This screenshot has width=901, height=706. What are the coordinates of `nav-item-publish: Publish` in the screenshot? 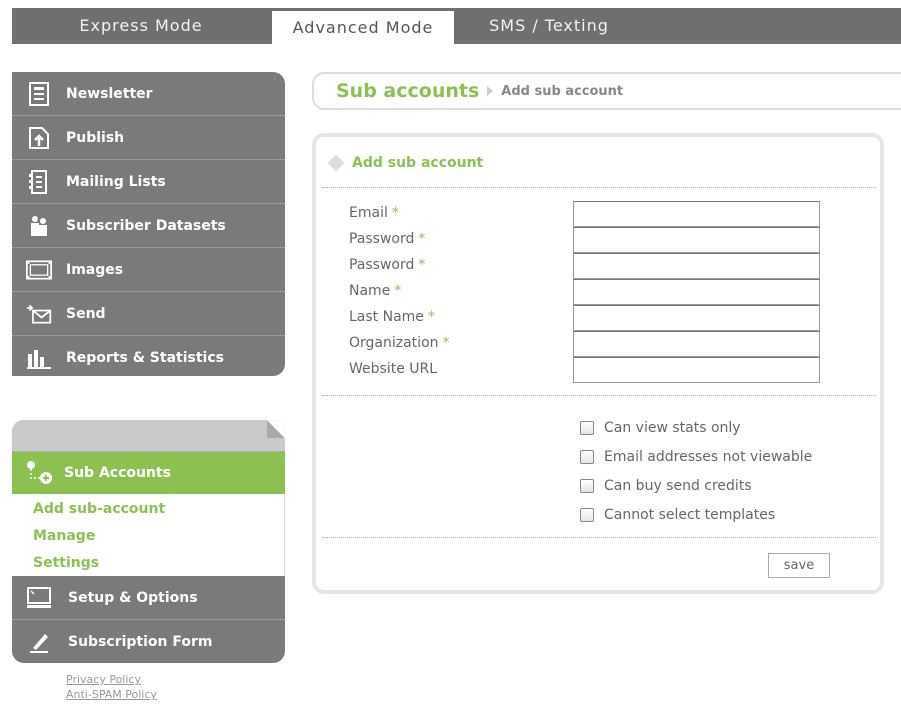 It's located at (148, 138).